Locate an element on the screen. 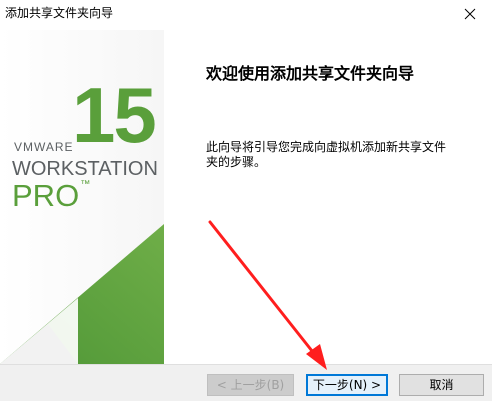 The image size is (492, 401). wizard-heading: 欢迎使用添加共享文件夹向导 is located at coordinates (310, 73).